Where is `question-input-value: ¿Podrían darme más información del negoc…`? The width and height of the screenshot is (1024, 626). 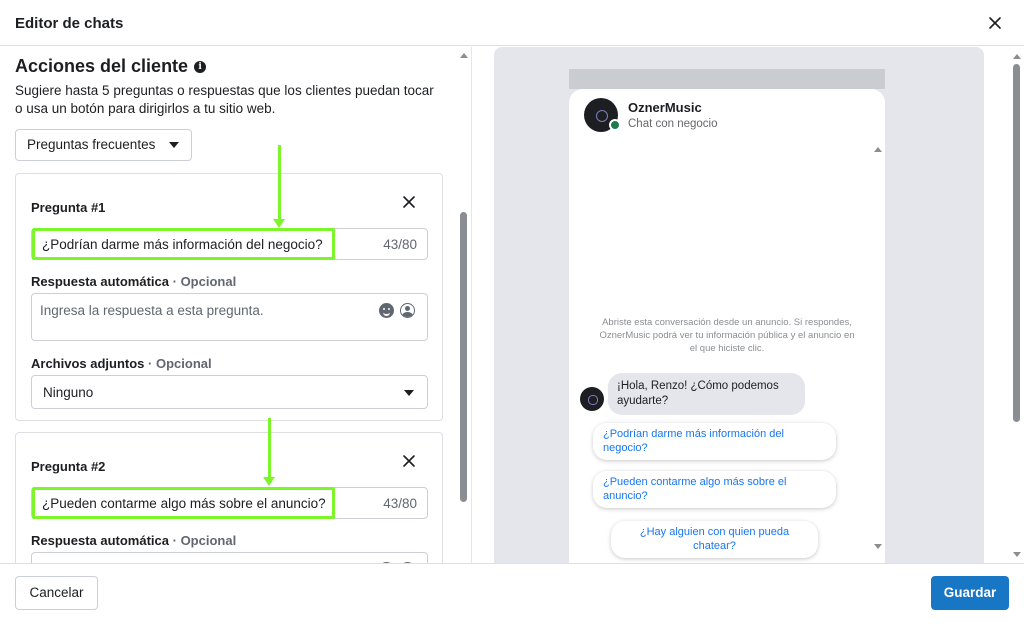
question-input-value: ¿Podrían darme más información del negoc… is located at coordinates (182, 244).